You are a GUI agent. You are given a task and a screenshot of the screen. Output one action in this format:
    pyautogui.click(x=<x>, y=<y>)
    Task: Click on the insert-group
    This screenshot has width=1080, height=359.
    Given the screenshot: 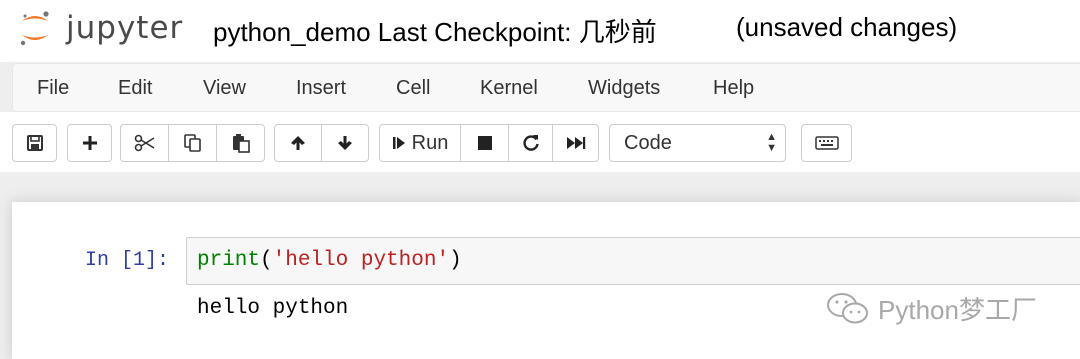 What is the action you would take?
    pyautogui.click(x=89, y=143)
    